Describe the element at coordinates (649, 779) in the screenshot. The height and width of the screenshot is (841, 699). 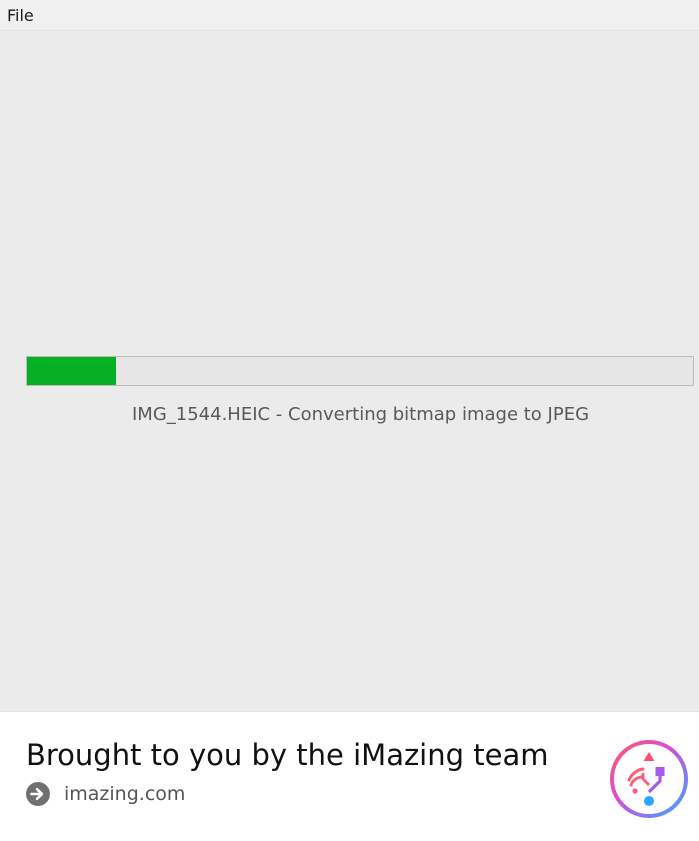
I see `imazing-logo-icon` at that location.